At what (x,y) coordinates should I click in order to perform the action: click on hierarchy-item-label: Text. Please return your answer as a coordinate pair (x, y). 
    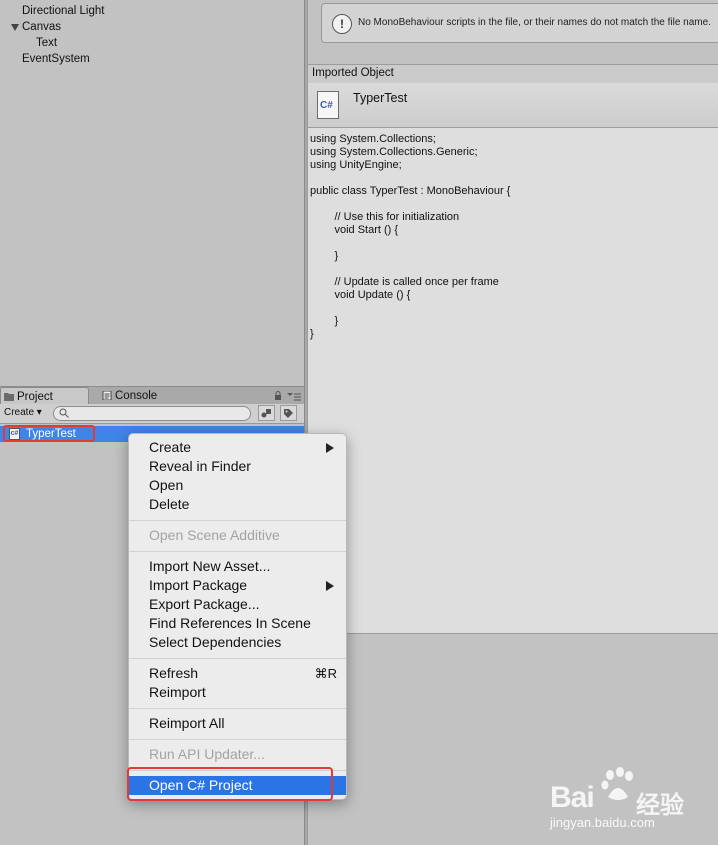
    Looking at the image, I should click on (47, 43).